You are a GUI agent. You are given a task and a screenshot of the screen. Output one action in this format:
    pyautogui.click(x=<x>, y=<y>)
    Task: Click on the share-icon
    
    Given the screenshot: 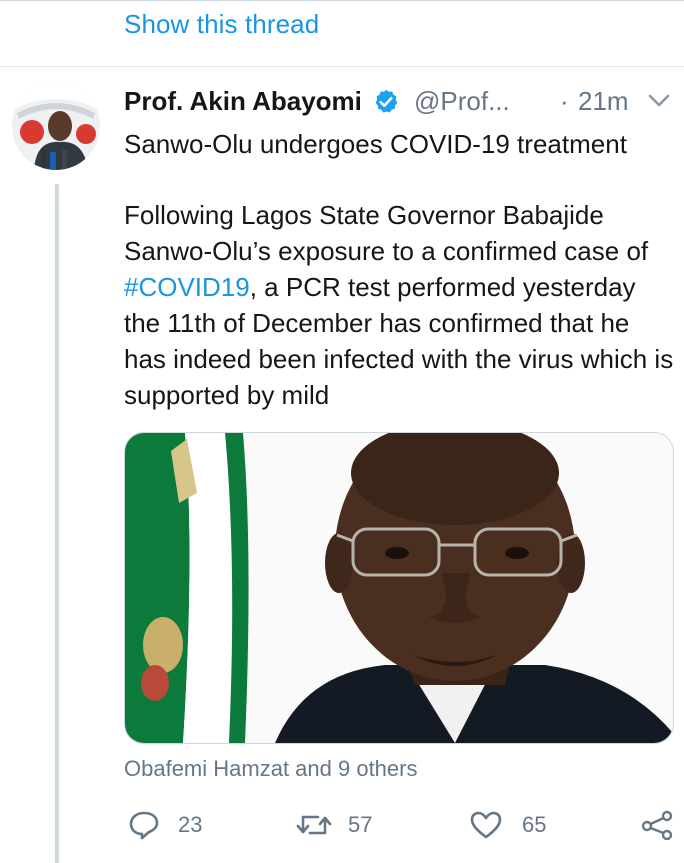 What is the action you would take?
    pyautogui.click(x=657, y=825)
    